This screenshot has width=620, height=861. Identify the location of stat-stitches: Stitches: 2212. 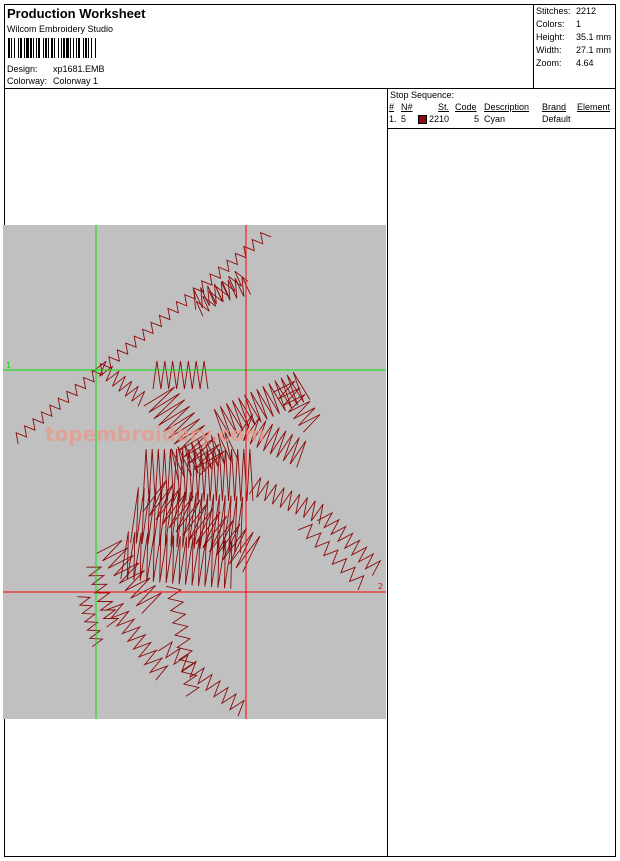
(566, 11).